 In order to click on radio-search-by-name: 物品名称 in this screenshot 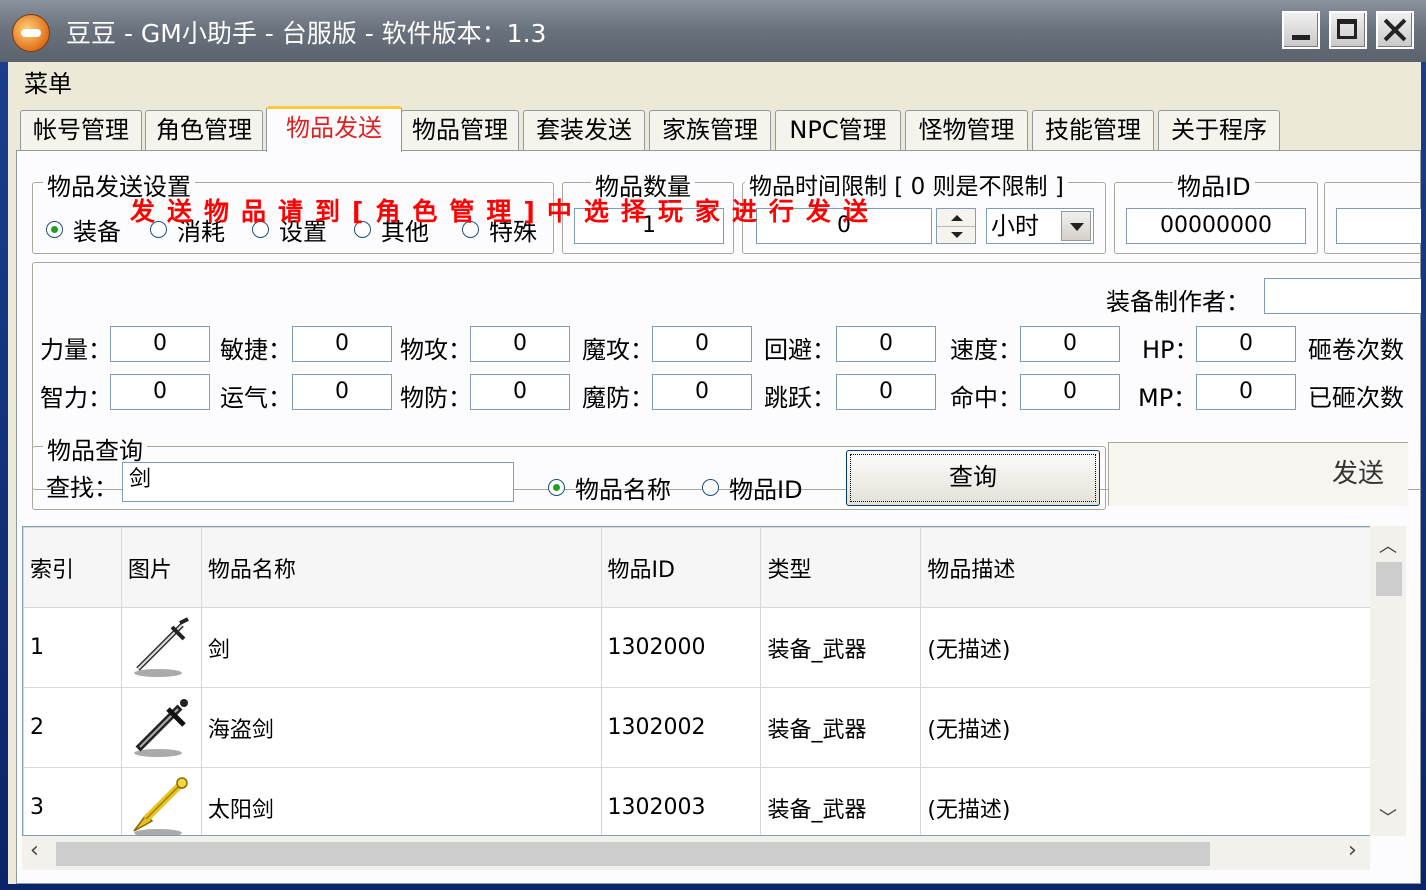, I will do `click(609, 487)`.